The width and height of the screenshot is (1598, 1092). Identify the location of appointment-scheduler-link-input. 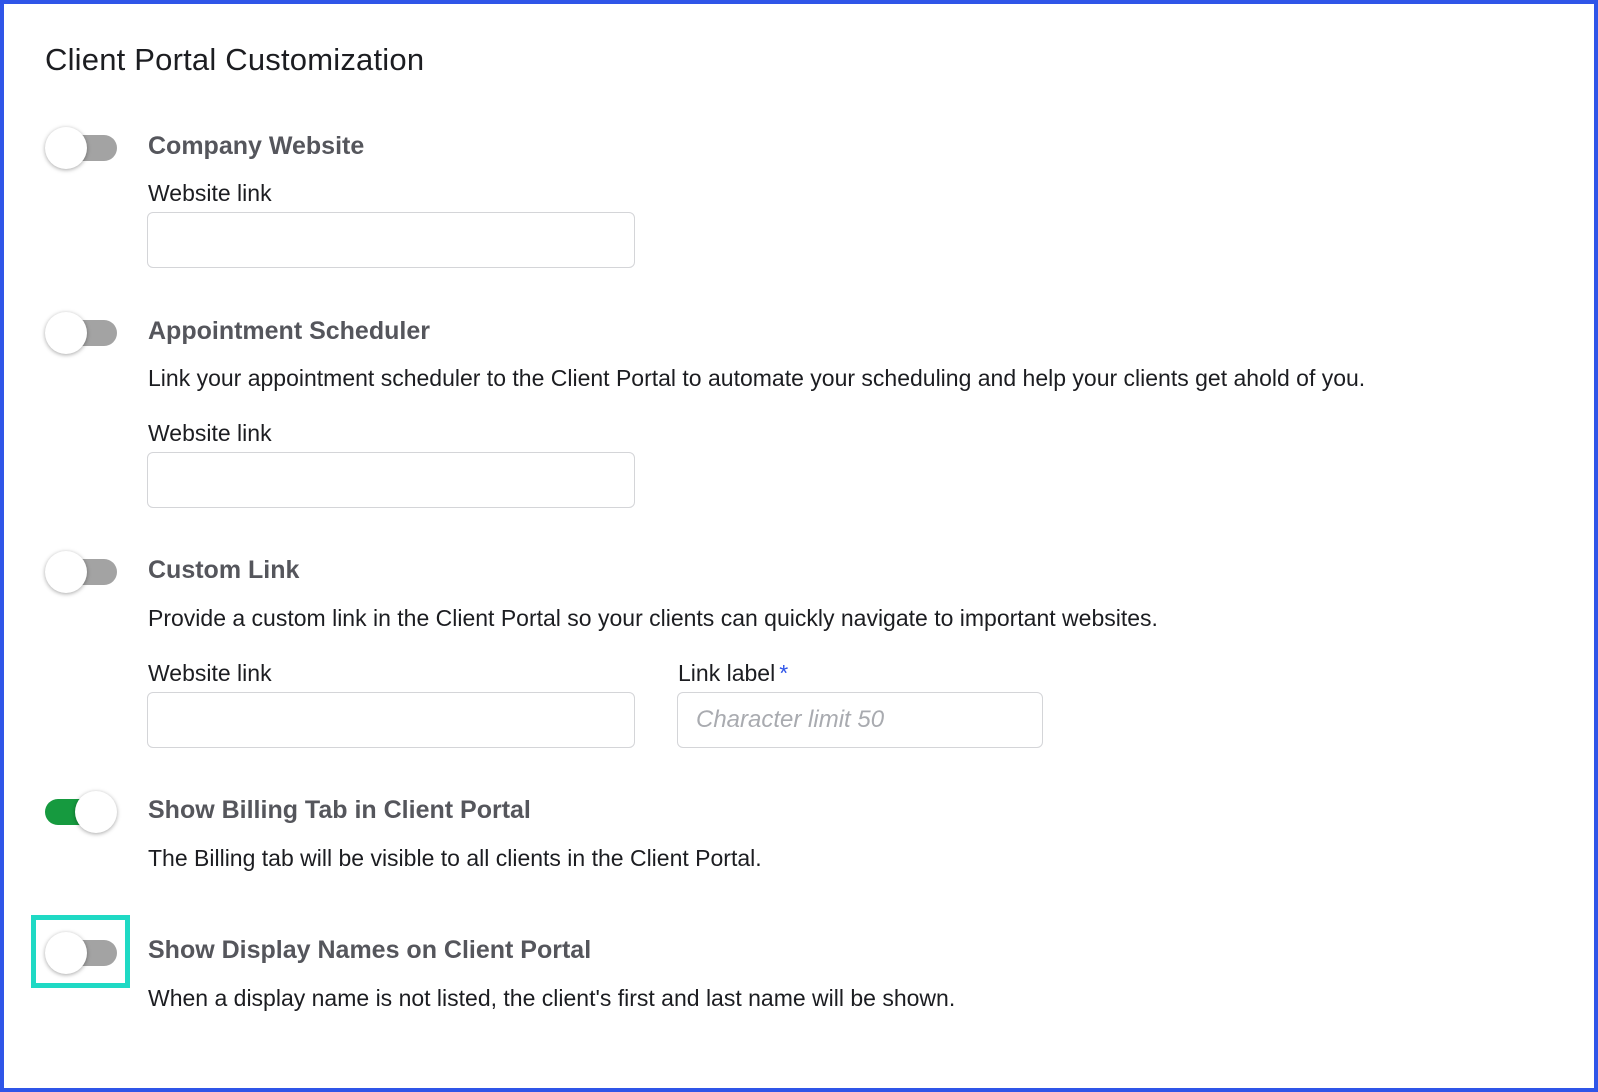
(391, 480).